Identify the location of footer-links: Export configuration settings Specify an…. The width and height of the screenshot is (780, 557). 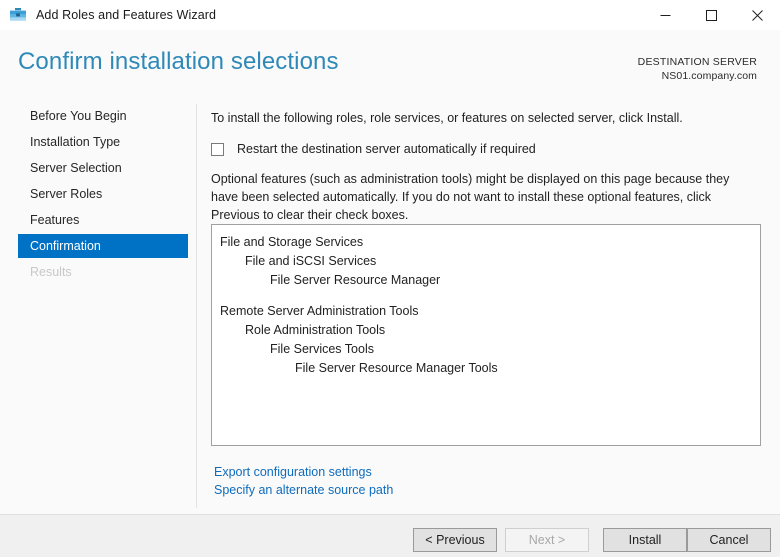
(303, 481).